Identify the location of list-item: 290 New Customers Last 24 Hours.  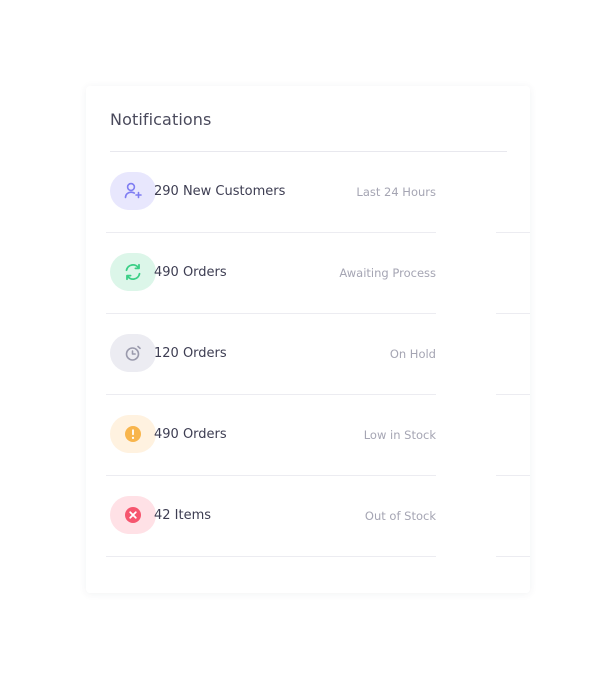
(308, 192).